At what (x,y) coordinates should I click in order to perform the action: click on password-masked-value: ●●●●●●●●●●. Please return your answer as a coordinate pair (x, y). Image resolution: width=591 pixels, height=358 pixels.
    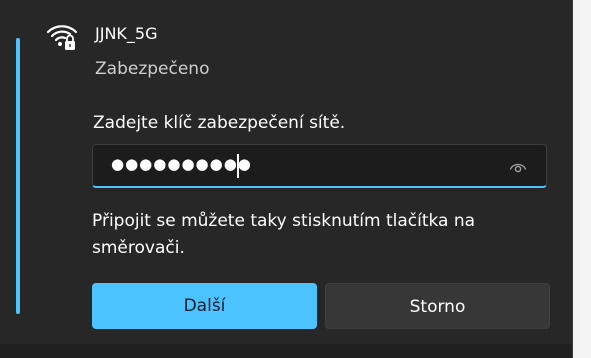
    Looking at the image, I should click on (181, 164).